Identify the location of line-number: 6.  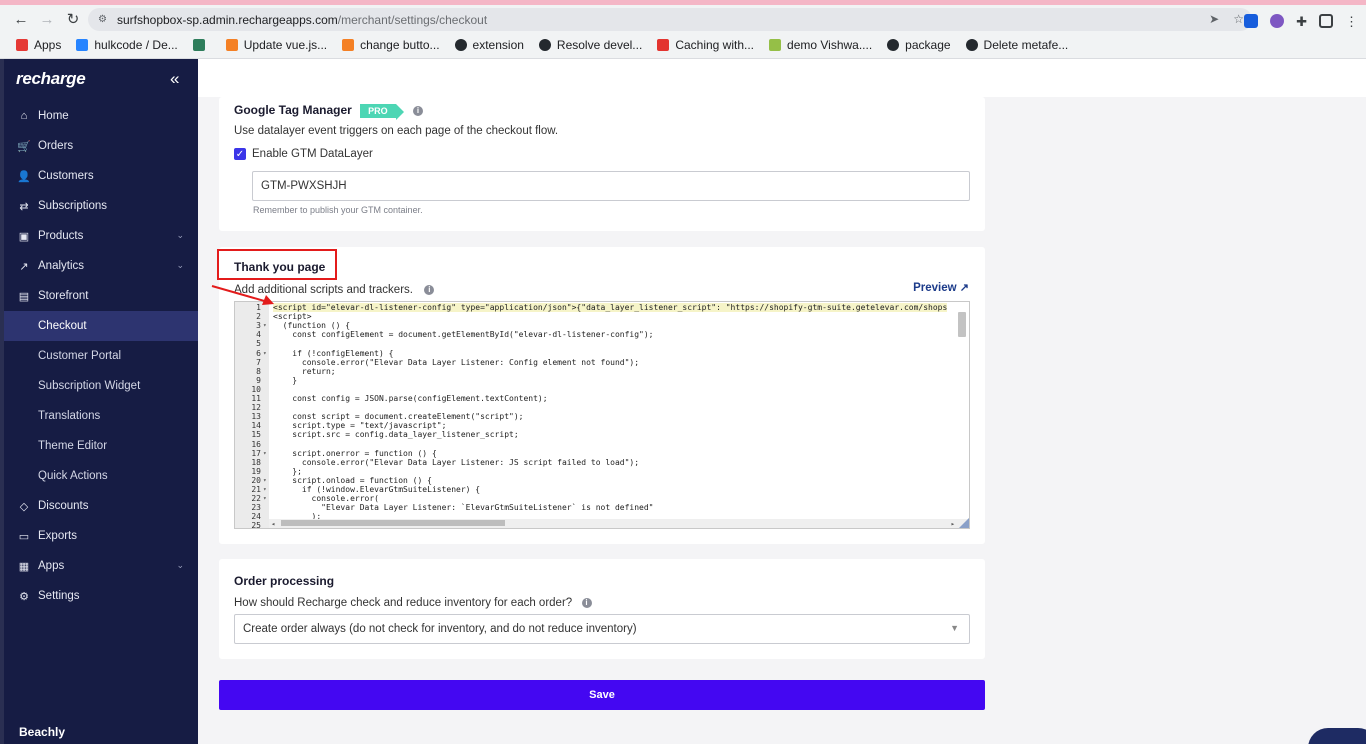
(258, 353).